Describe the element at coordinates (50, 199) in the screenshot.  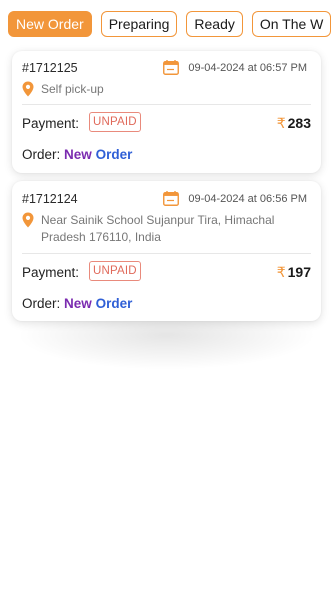
I see `order-id: #1712124` at that location.